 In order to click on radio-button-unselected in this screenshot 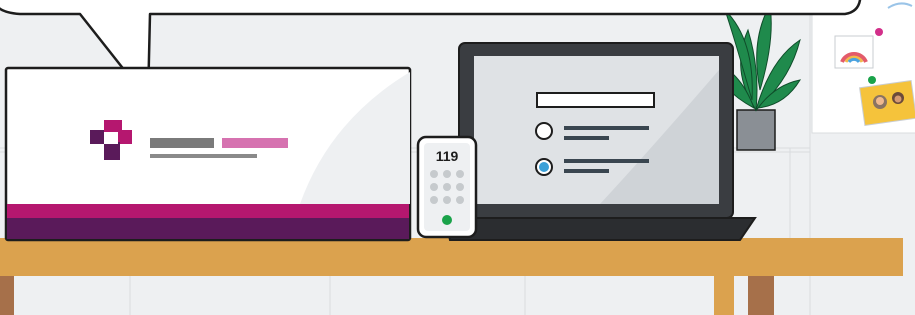, I will do `click(544, 131)`.